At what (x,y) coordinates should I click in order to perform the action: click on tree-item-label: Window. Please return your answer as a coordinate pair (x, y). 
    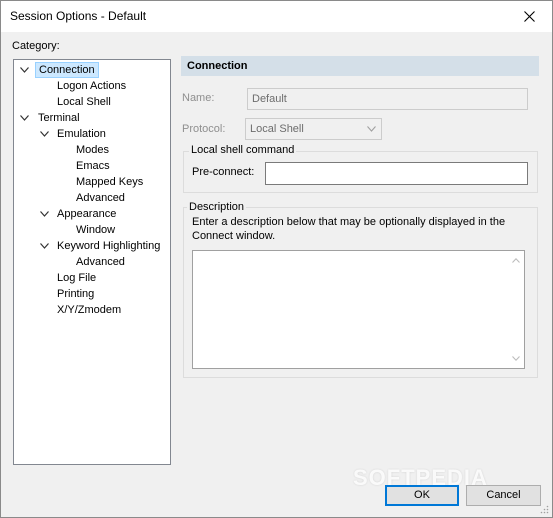
    Looking at the image, I should click on (96, 230).